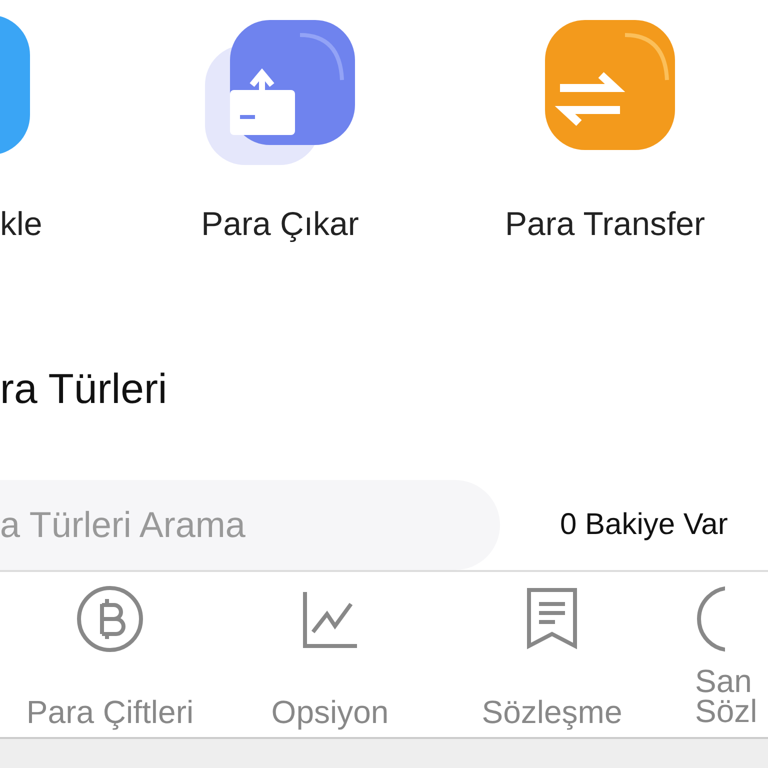 The width and height of the screenshot is (768, 768). I want to click on action-label: kle, so click(21, 224).